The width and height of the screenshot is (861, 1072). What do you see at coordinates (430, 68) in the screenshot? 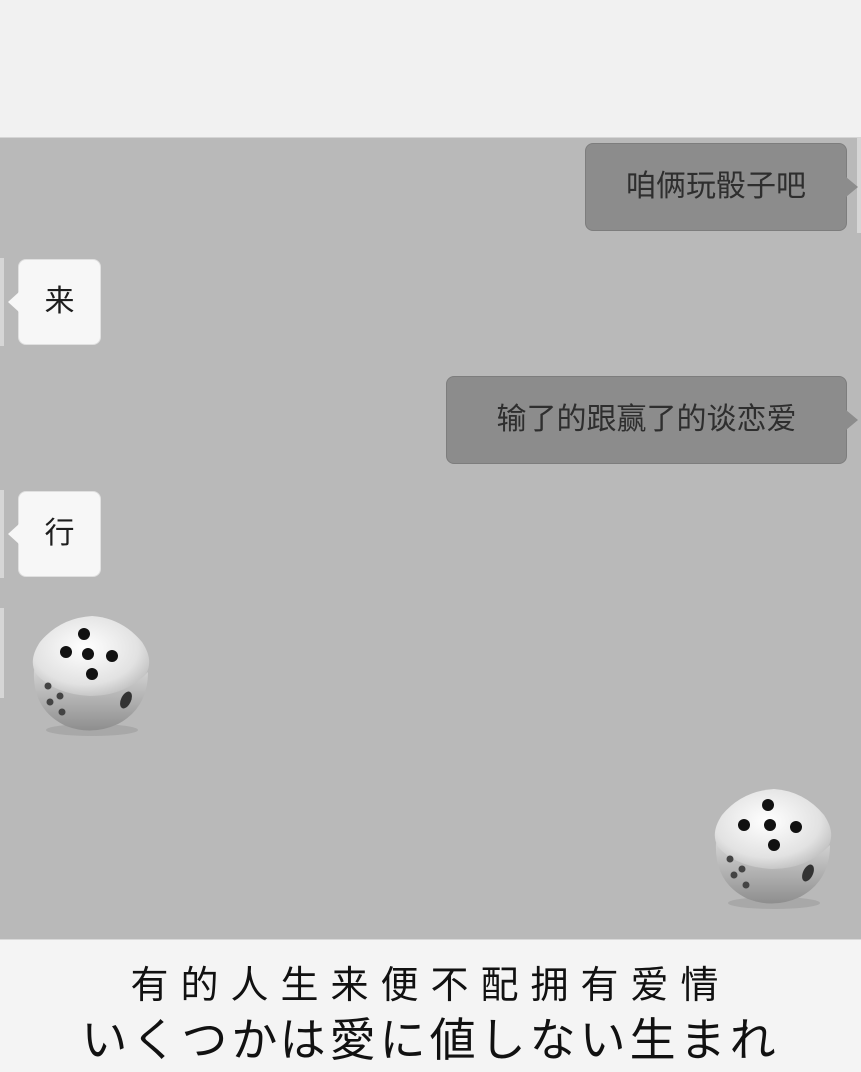
I see `top-blank-area` at bounding box center [430, 68].